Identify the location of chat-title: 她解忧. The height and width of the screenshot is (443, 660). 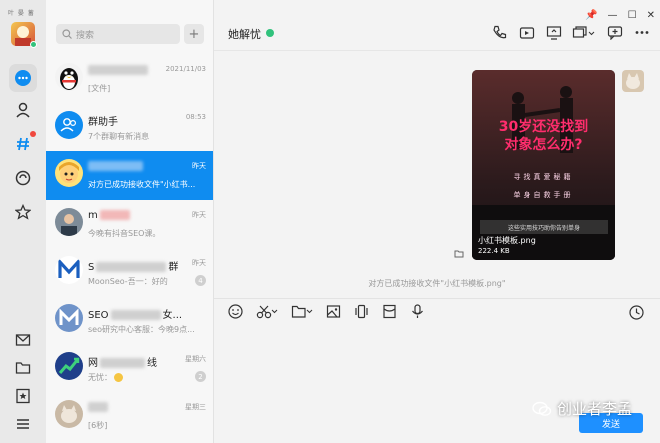
(244, 34).